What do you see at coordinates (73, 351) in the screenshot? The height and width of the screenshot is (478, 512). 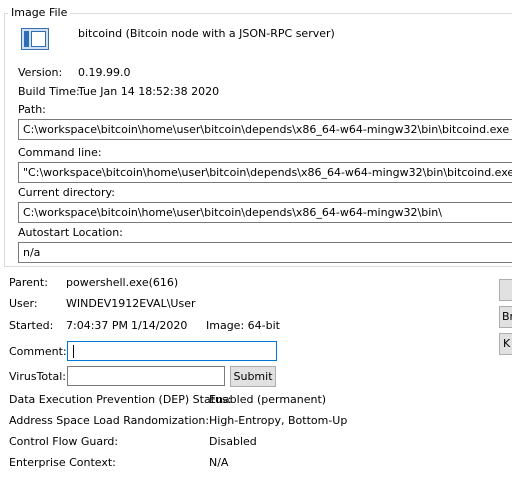 I see `text-caret` at bounding box center [73, 351].